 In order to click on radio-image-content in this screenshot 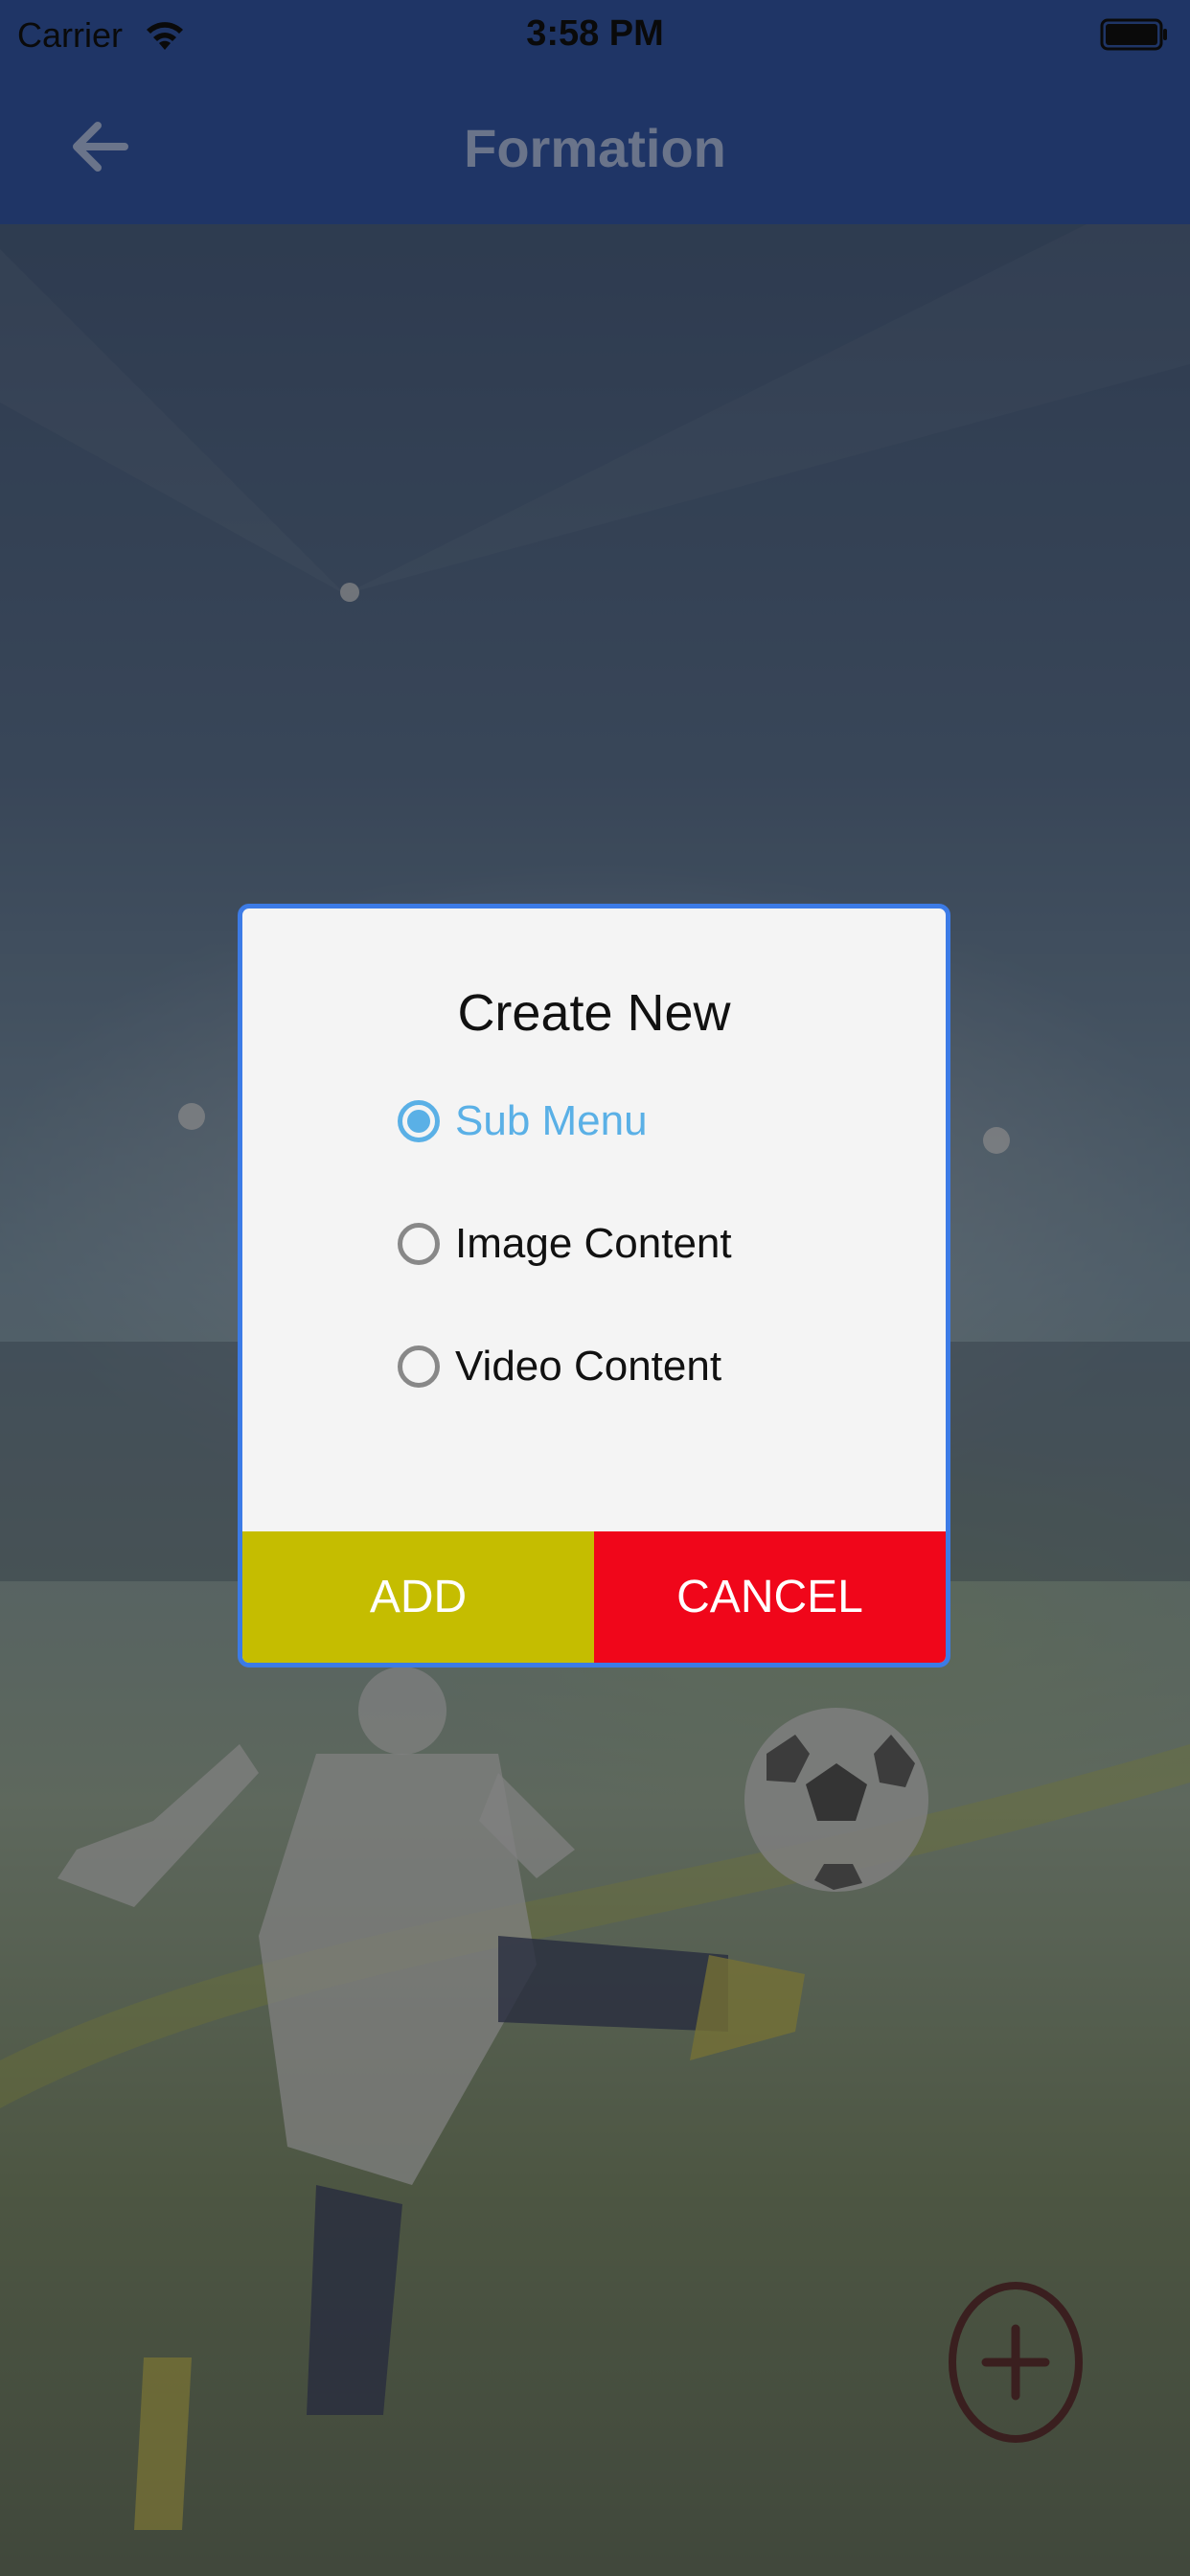, I will do `click(419, 1244)`.